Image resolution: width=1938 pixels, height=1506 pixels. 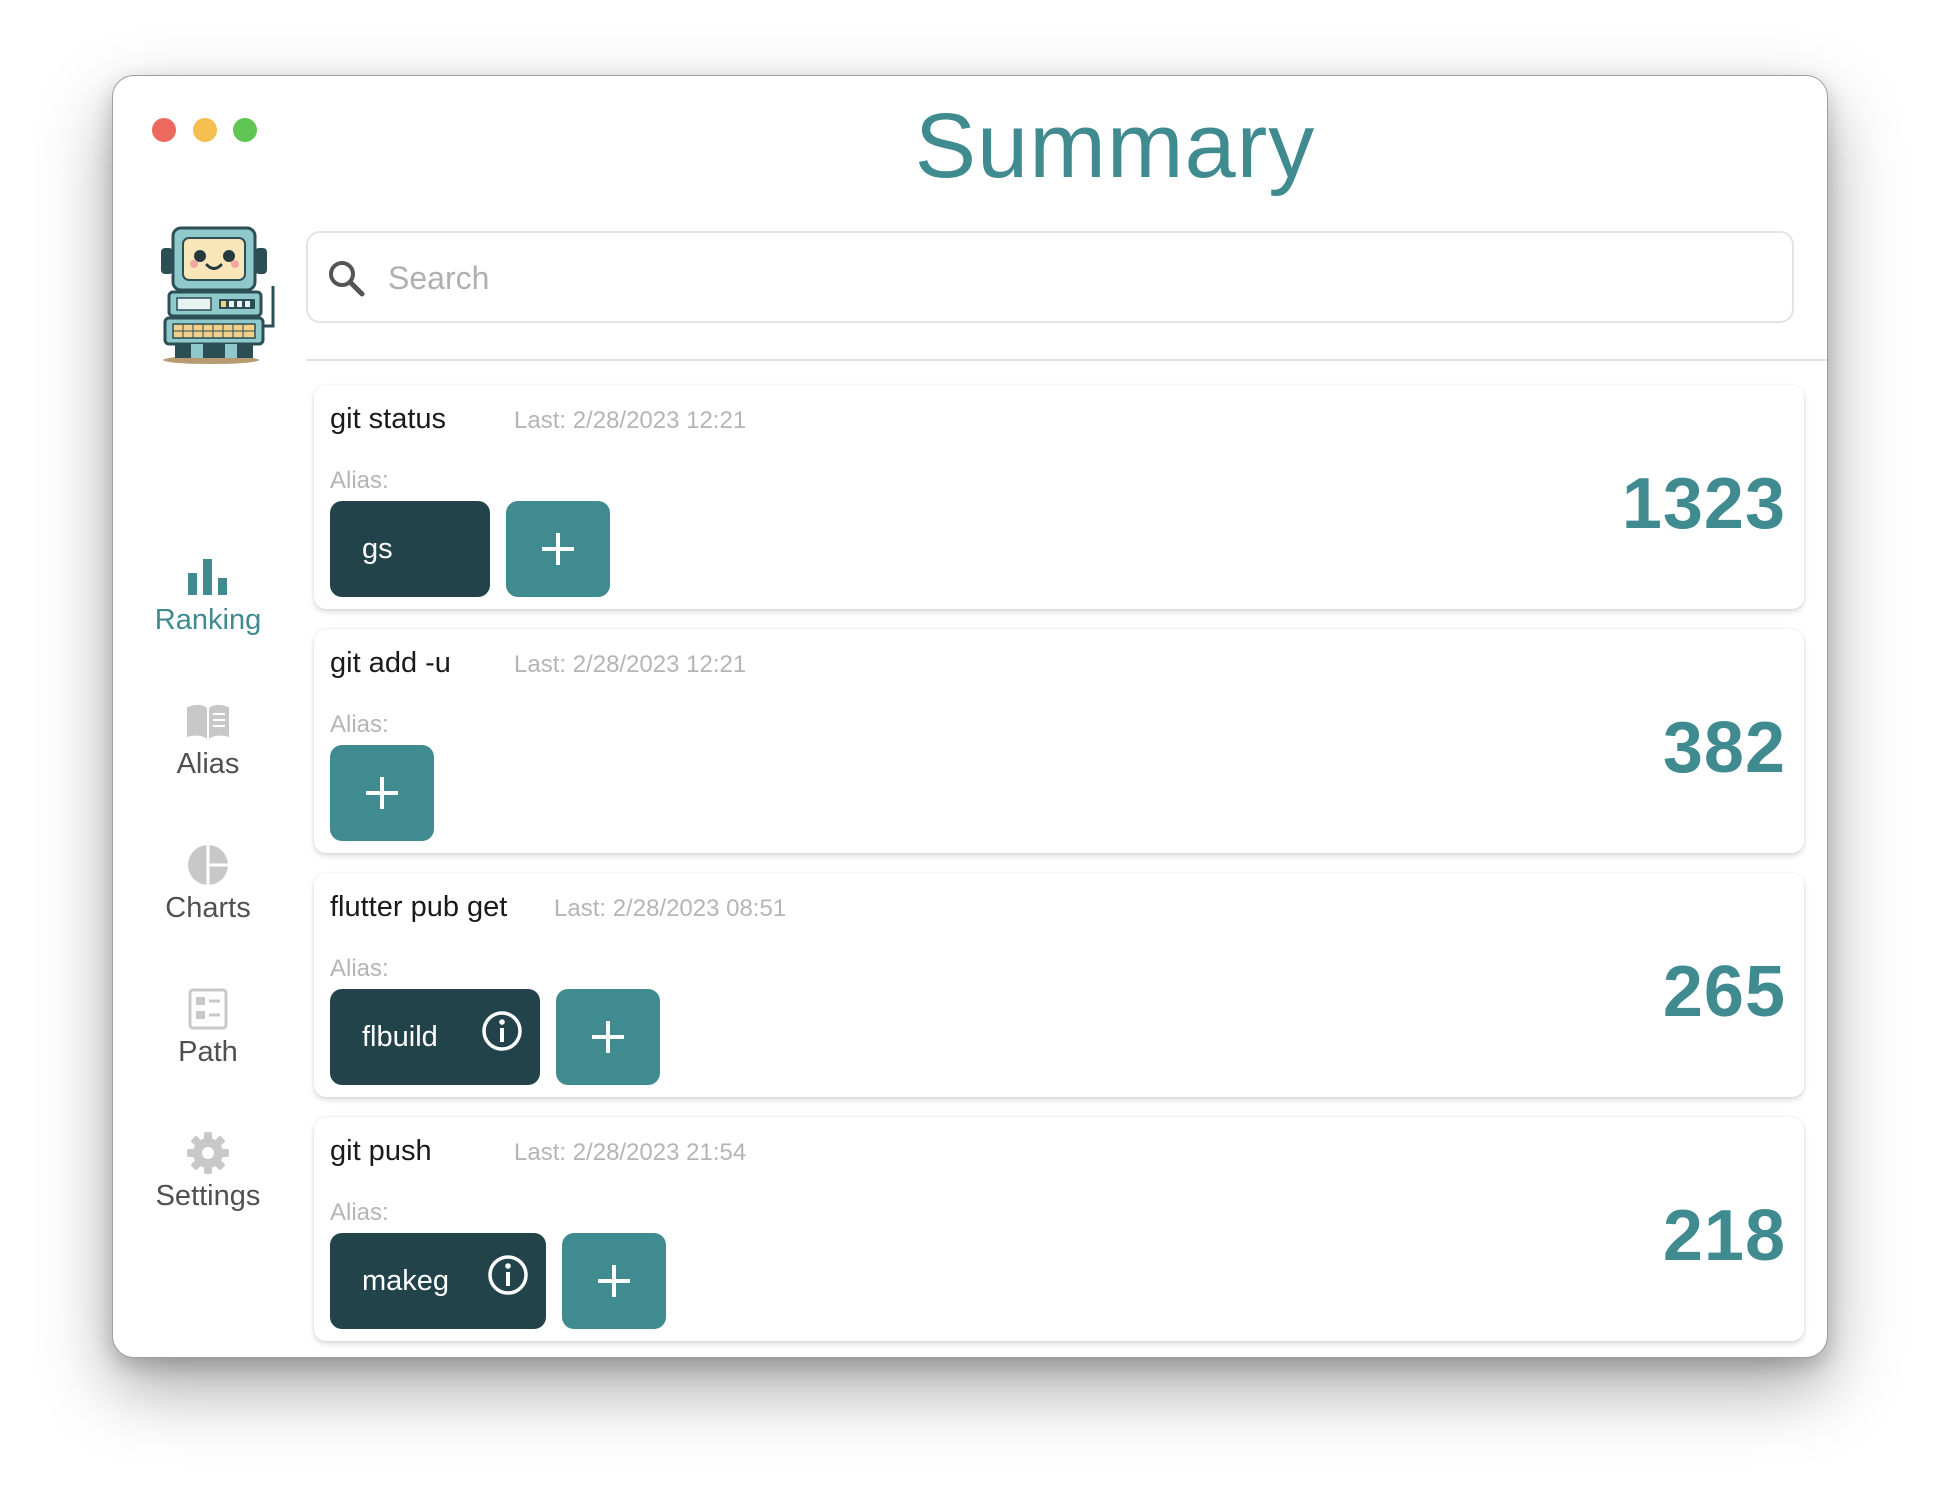 I want to click on sidebar-item-settings: Settings, so click(x=208, y=1171).